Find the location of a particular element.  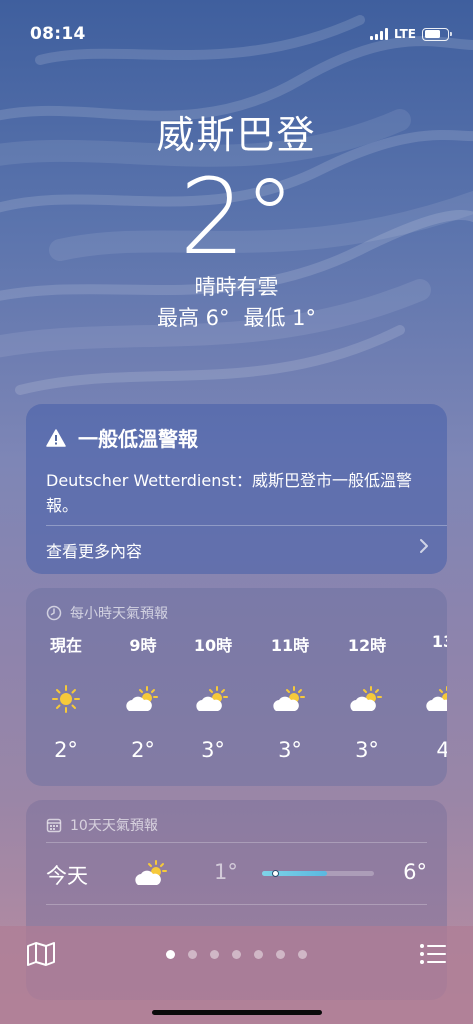

alert-more-link: 查看更多內容 is located at coordinates (94, 550).